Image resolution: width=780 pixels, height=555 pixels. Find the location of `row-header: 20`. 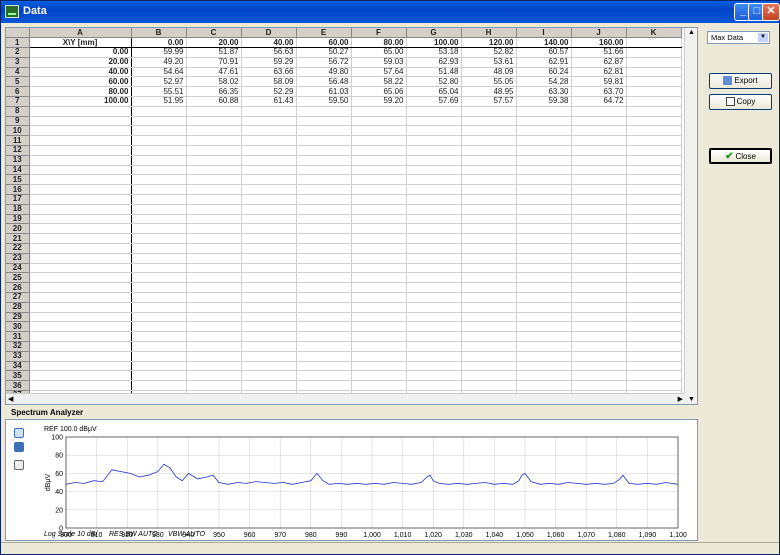

row-header: 20 is located at coordinates (18, 229).